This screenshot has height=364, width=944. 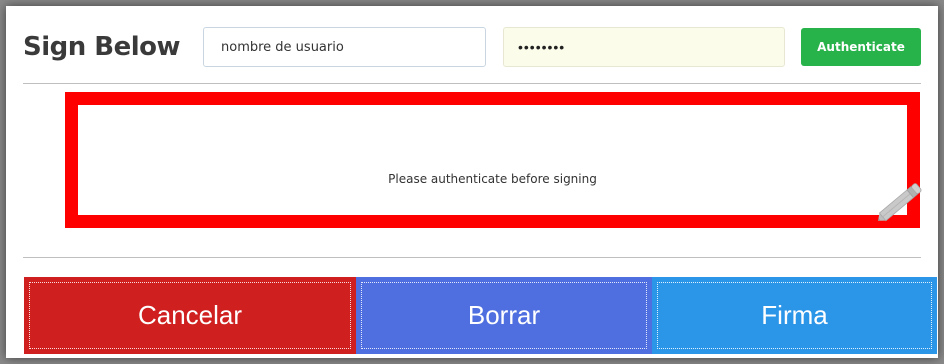 I want to click on password-input, so click(x=644, y=47).